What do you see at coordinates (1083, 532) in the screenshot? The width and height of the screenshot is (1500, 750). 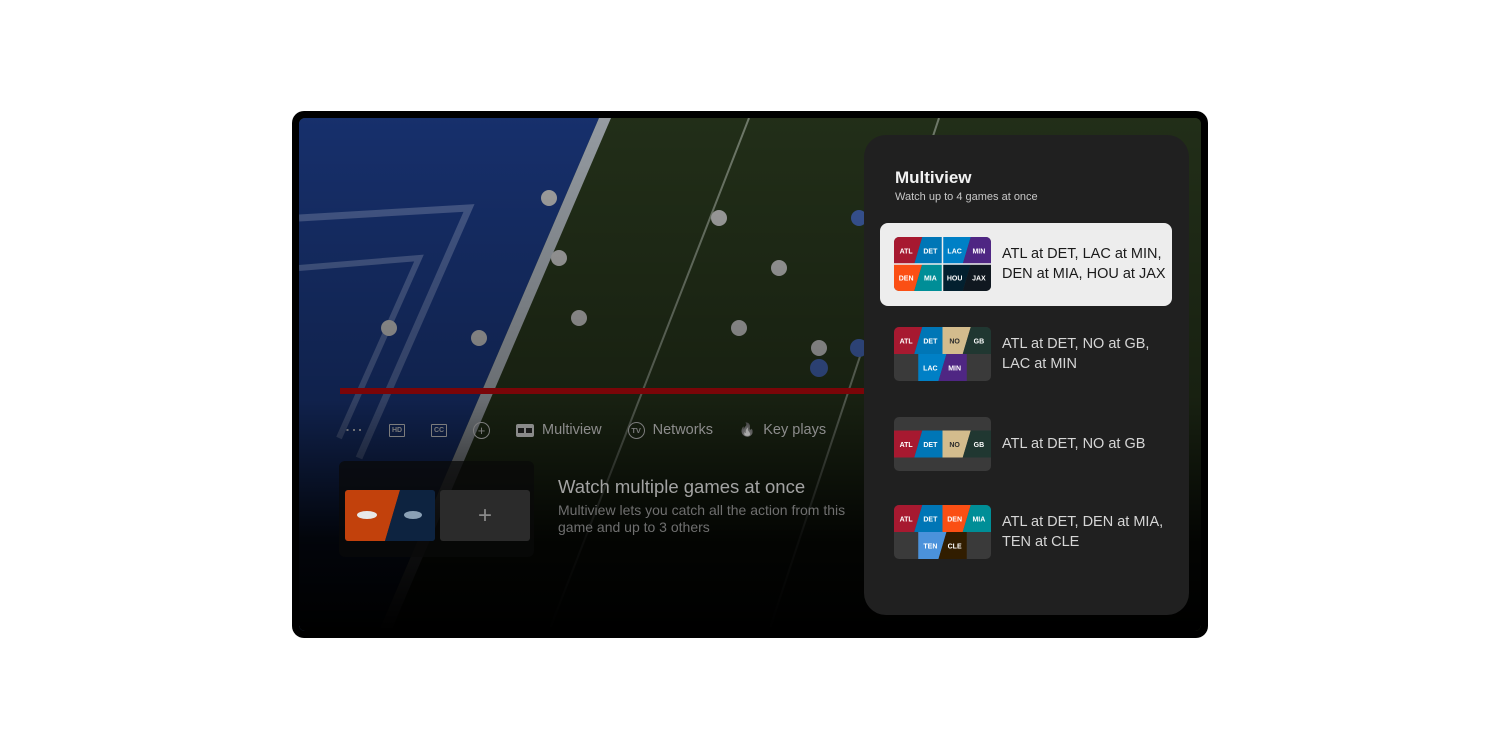 I see `option-label: ATL at DET, DEN at MIA, TEN at CLE` at bounding box center [1083, 532].